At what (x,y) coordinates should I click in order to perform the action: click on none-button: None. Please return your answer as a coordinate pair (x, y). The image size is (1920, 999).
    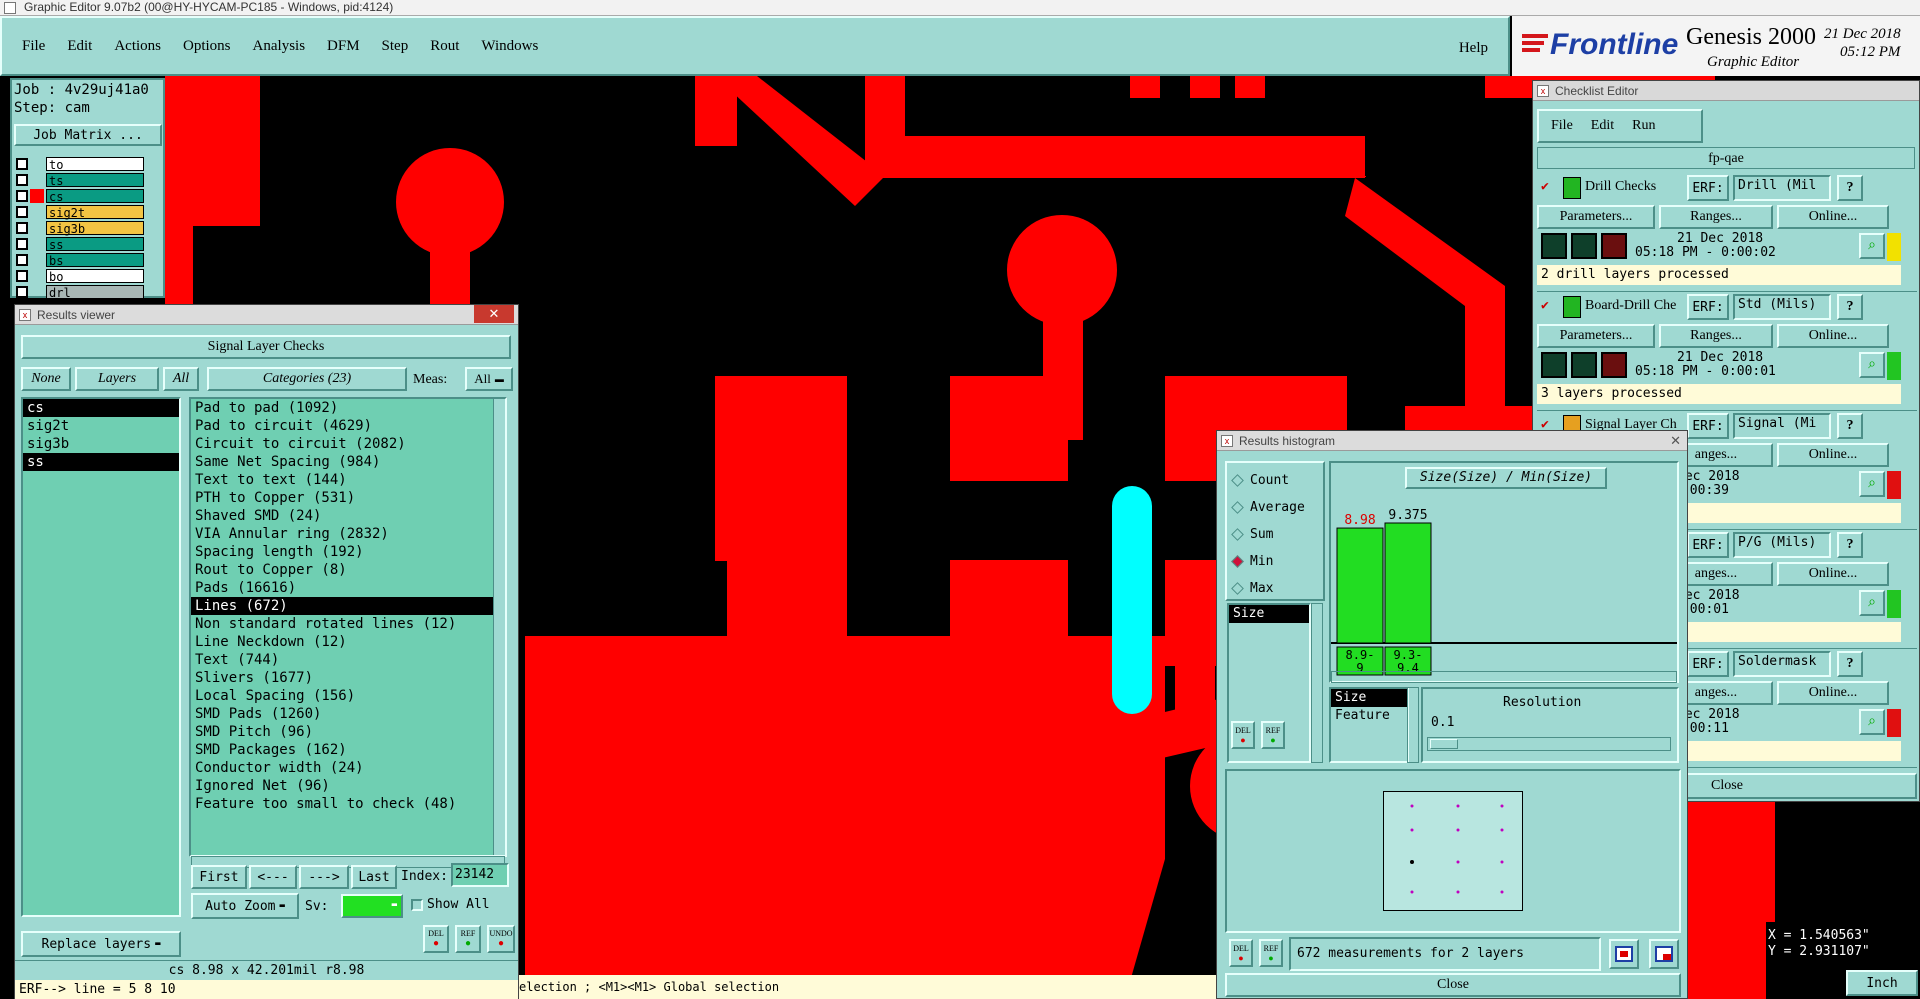
    Looking at the image, I should click on (46, 379).